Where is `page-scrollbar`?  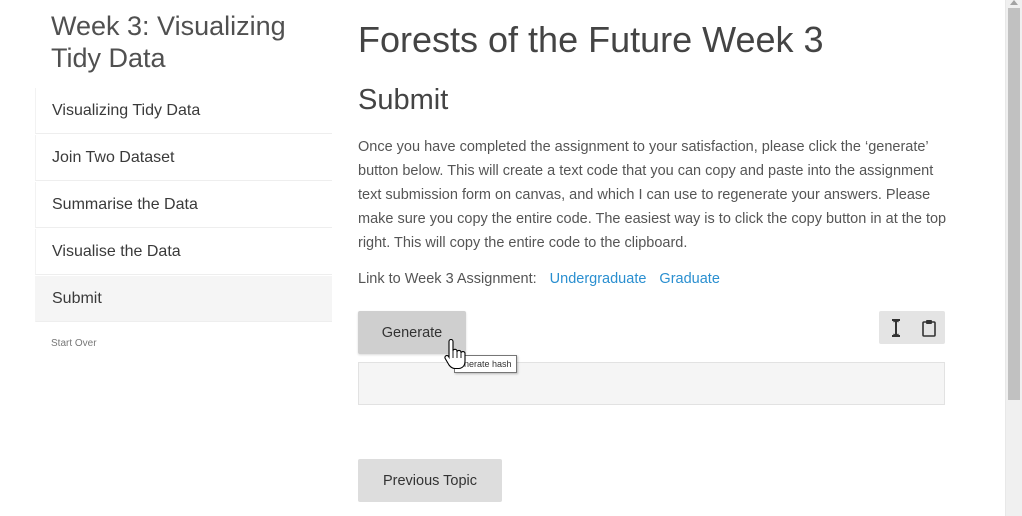 page-scrollbar is located at coordinates (1013, 258).